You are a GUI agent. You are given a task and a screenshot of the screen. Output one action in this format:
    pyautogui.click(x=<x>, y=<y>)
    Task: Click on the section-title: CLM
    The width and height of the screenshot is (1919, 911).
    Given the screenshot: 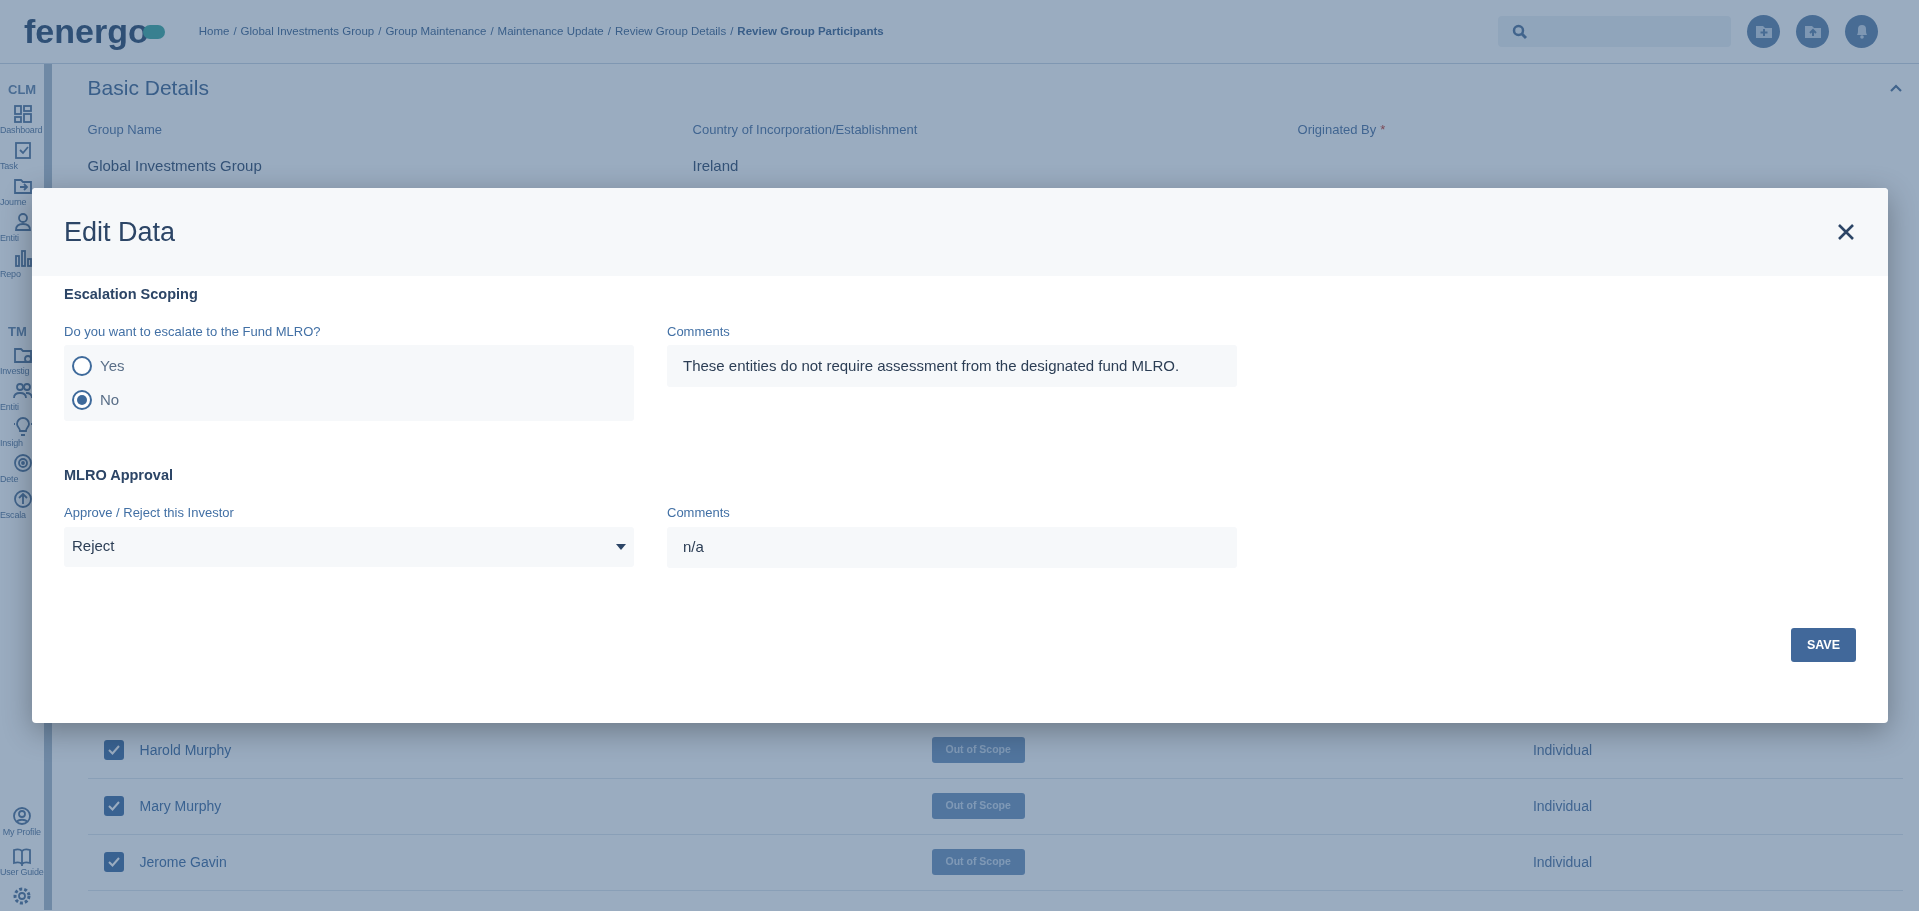 What is the action you would take?
    pyautogui.click(x=22, y=90)
    